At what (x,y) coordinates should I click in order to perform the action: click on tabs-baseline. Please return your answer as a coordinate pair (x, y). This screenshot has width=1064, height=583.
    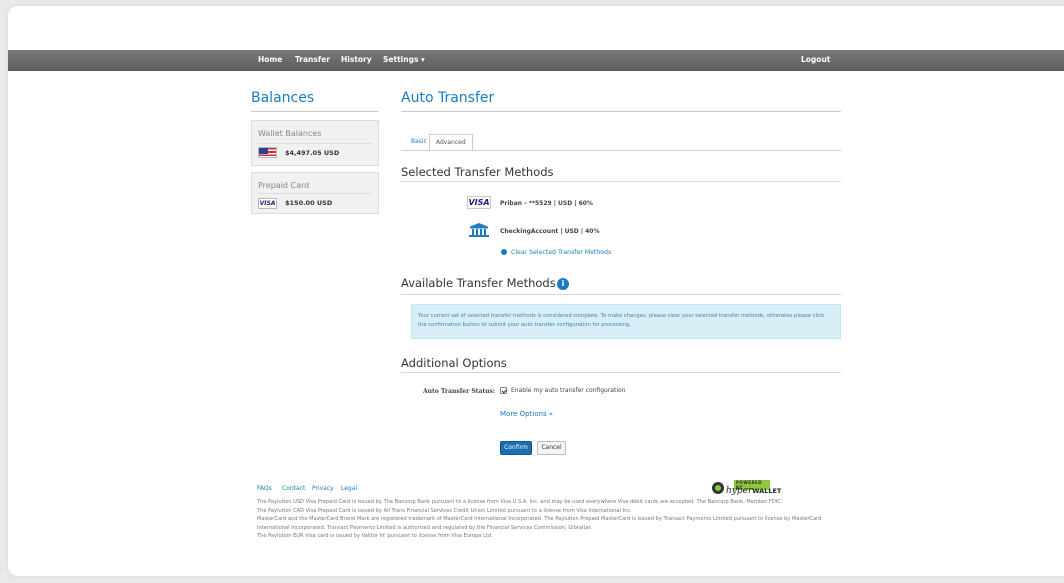
    Looking at the image, I should click on (621, 150).